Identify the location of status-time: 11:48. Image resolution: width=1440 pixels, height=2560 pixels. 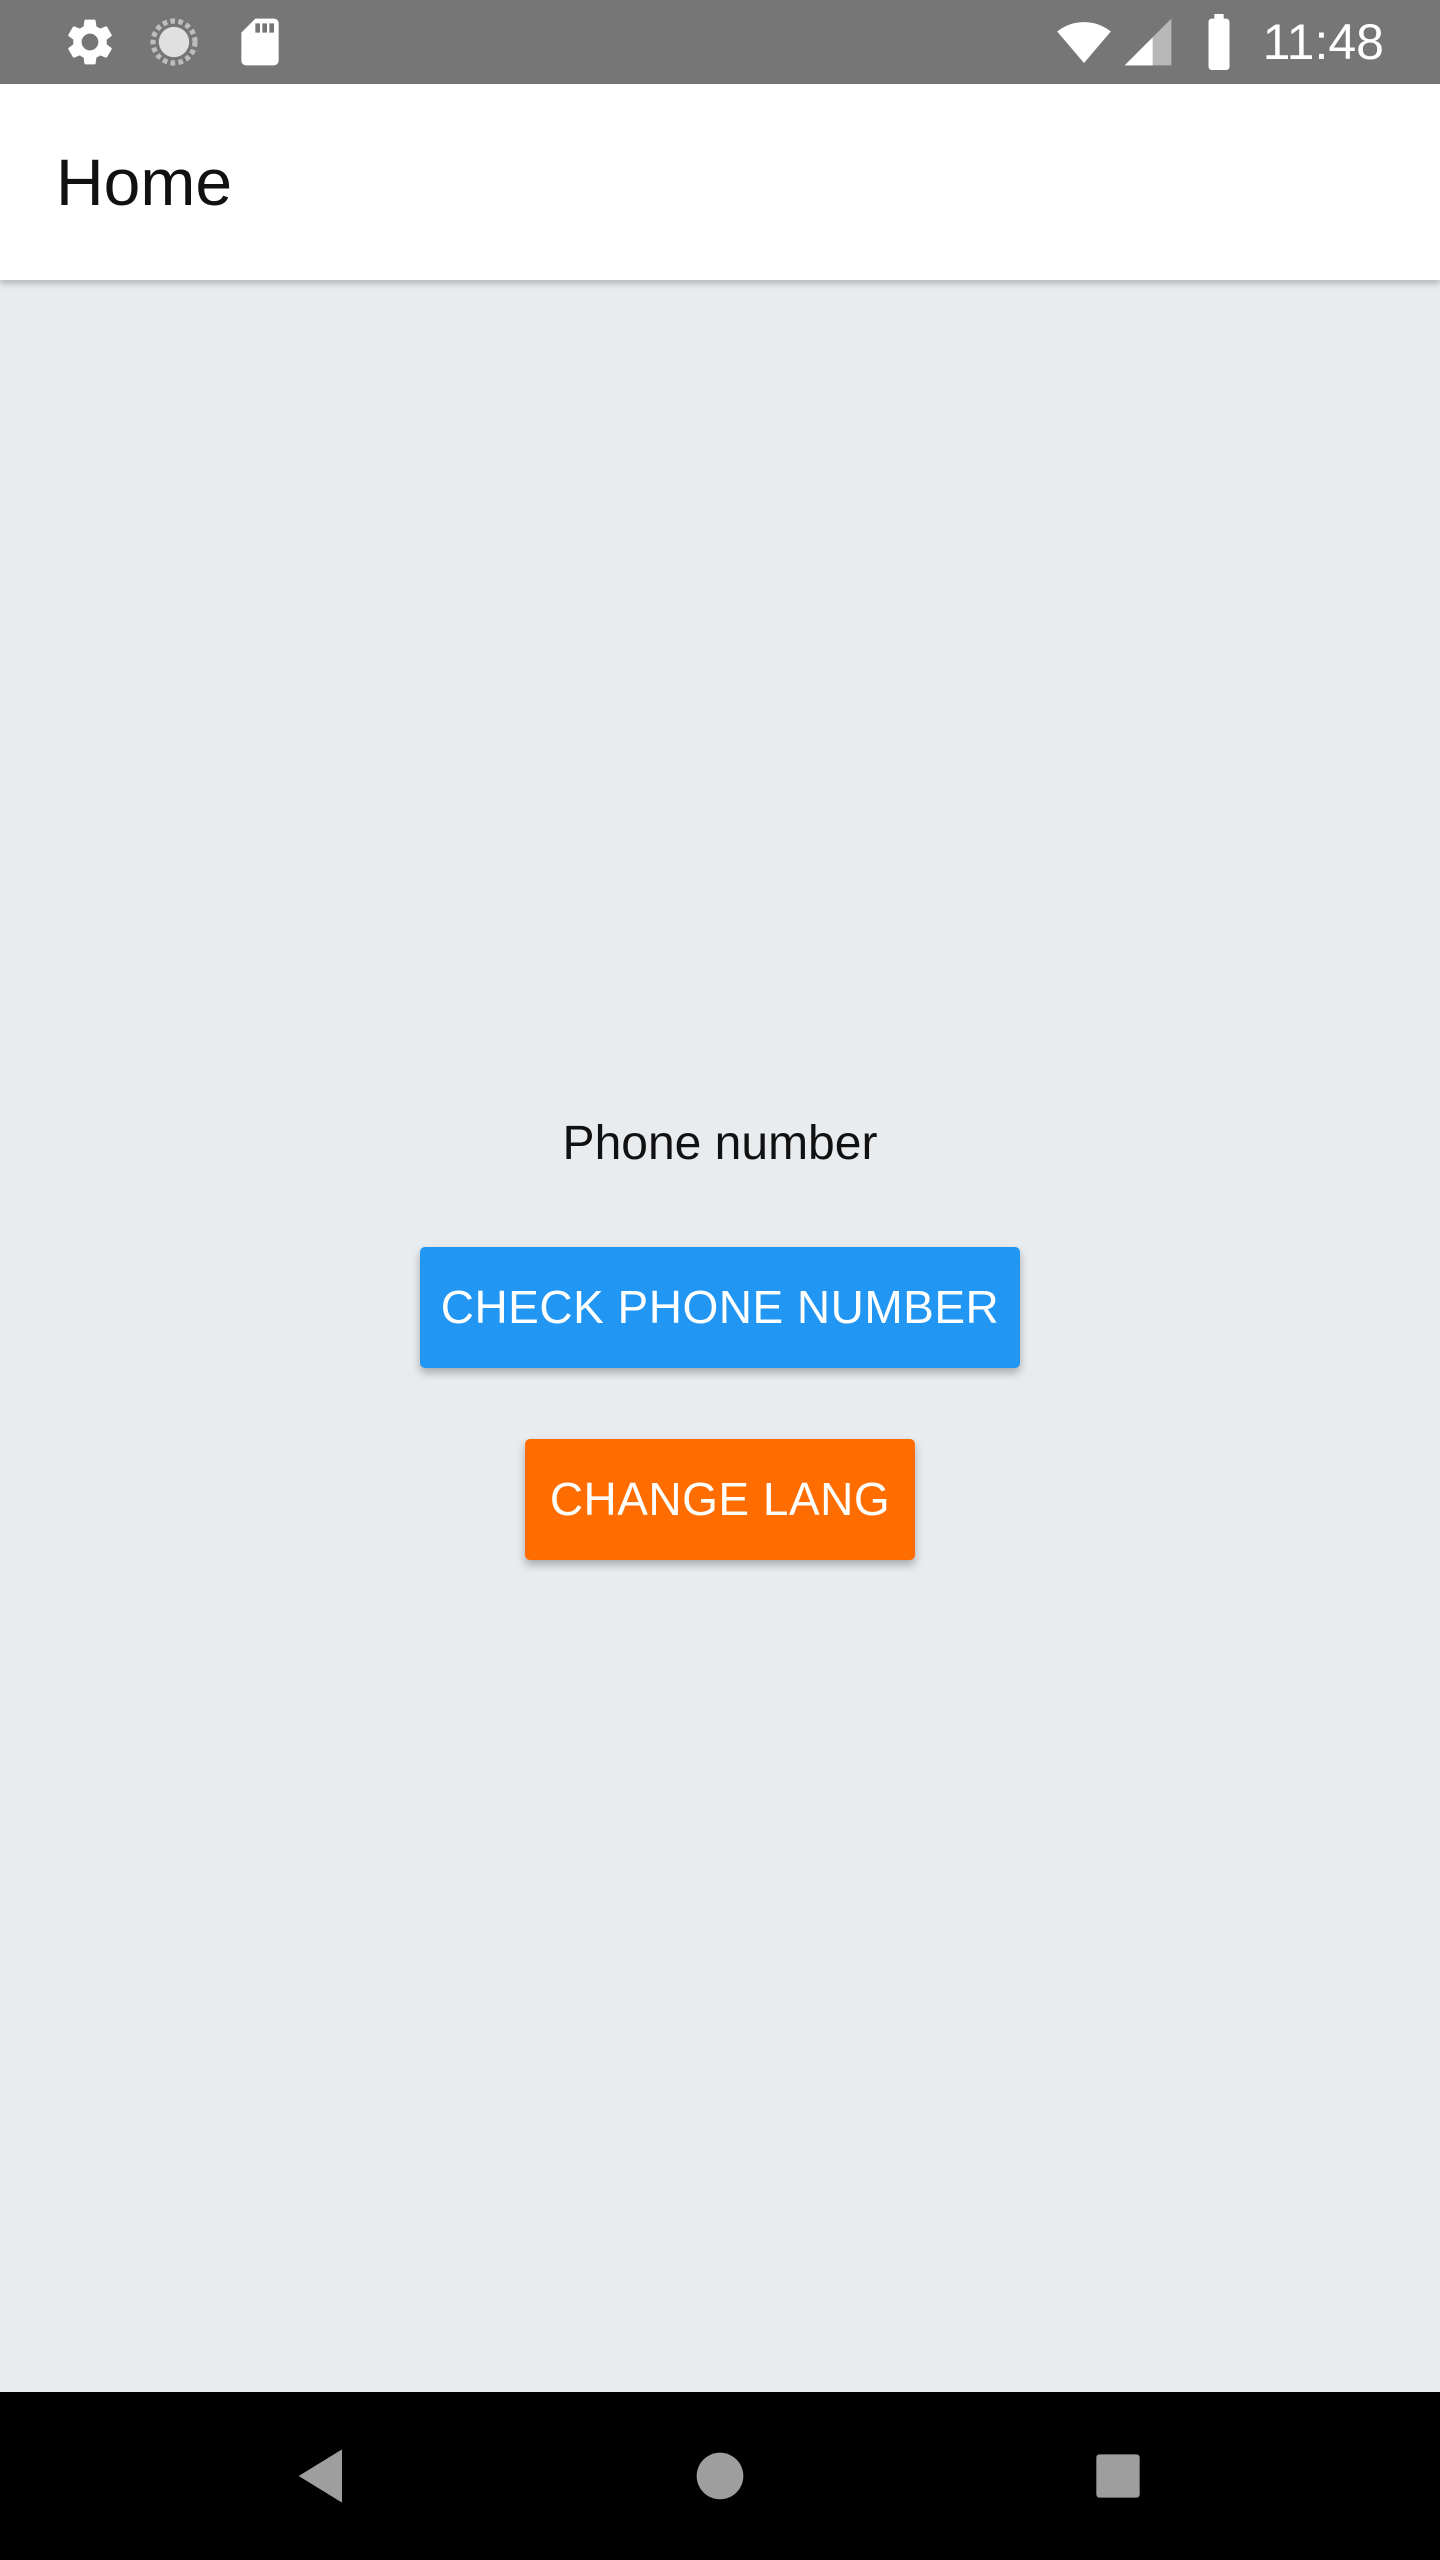
(1323, 42).